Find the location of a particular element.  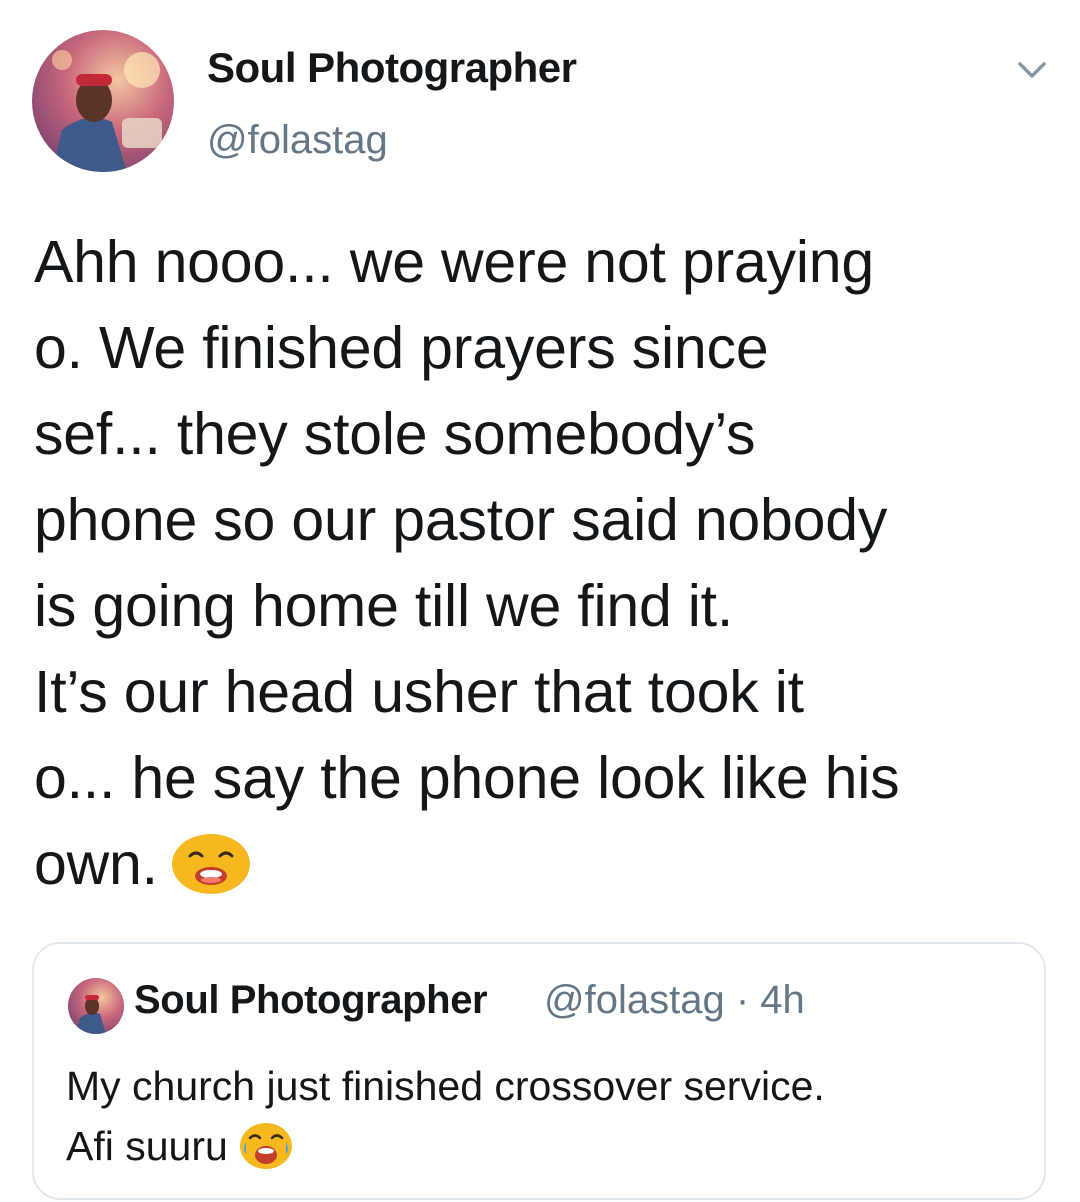

tweet-text-line-last: own. is located at coordinates (544, 864).